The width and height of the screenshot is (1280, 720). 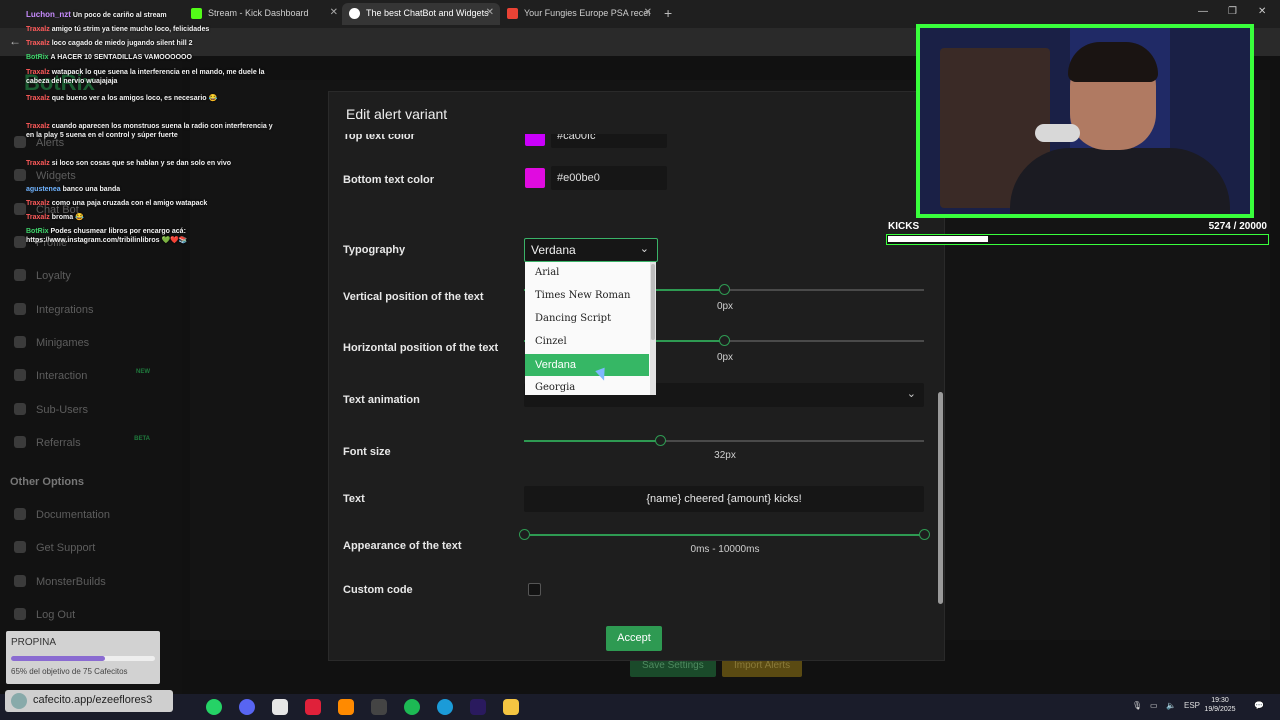 I want to click on accept-button: Accept, so click(x=634, y=638).